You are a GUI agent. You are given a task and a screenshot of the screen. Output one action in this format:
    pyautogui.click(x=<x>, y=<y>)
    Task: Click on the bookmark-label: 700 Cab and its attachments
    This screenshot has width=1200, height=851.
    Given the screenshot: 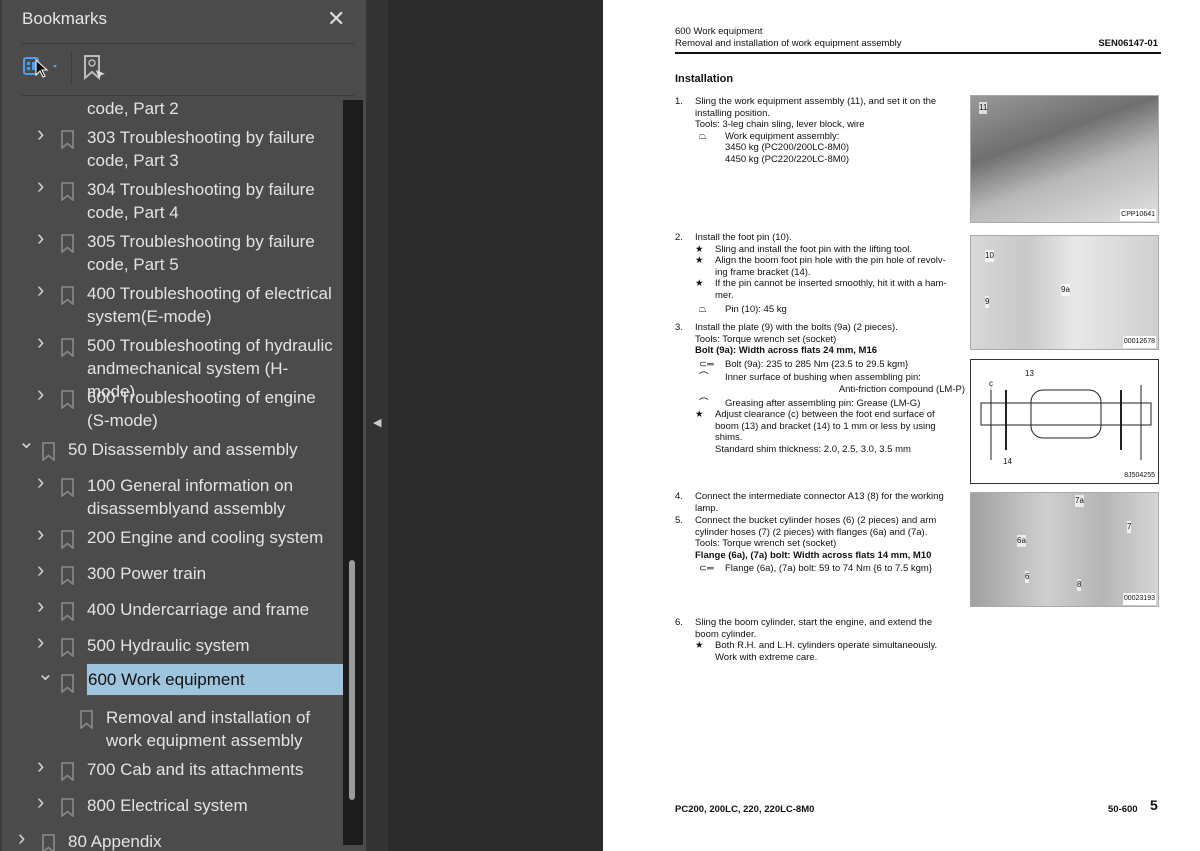 What is the action you would take?
    pyautogui.click(x=195, y=769)
    